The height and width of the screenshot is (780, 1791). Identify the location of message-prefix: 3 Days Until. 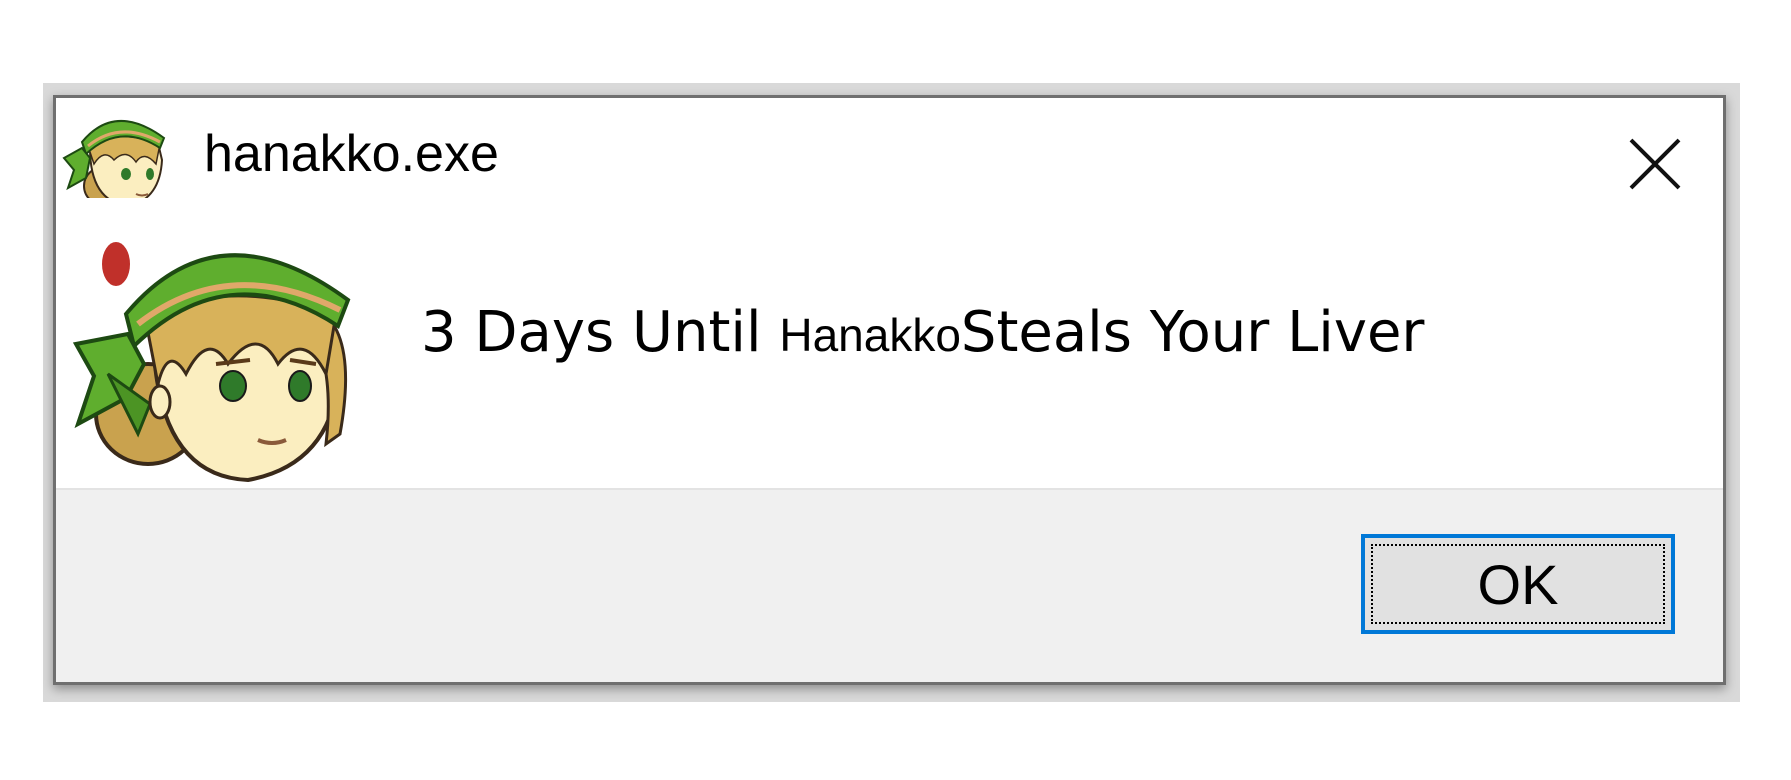
(600, 332).